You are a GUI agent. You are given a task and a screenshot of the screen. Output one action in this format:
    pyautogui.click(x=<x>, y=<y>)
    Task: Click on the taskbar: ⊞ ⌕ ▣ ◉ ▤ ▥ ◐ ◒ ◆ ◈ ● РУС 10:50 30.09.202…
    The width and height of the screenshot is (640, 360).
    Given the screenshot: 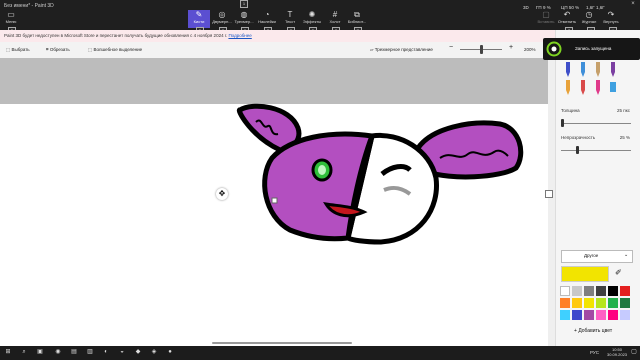 What is the action you would take?
    pyautogui.click(x=320, y=353)
    